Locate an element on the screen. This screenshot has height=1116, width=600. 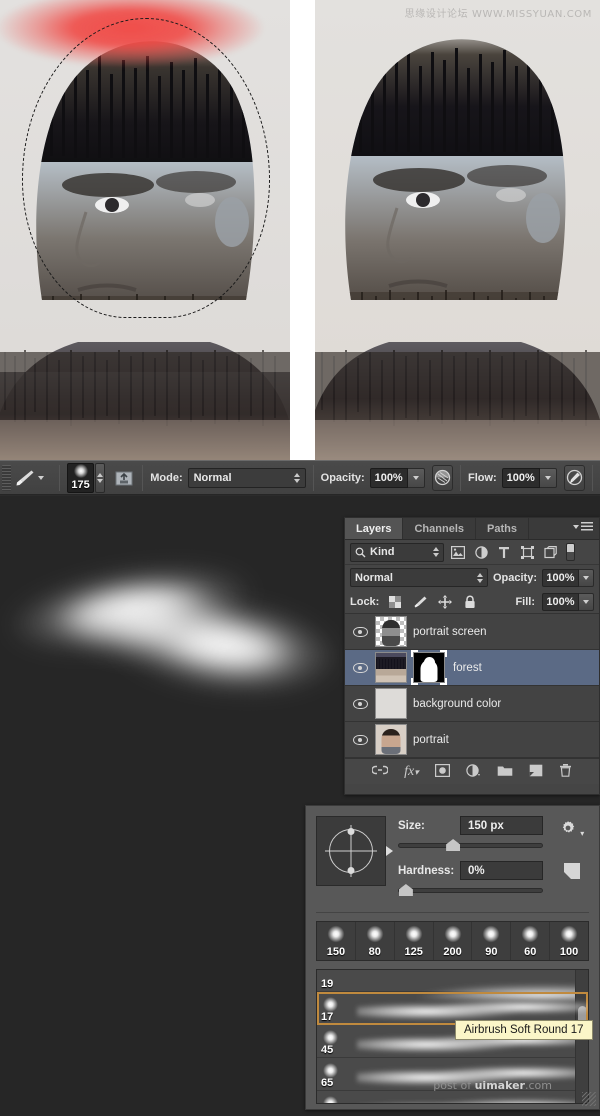
brush-blob-icon is located at coordinates (330, 1070).